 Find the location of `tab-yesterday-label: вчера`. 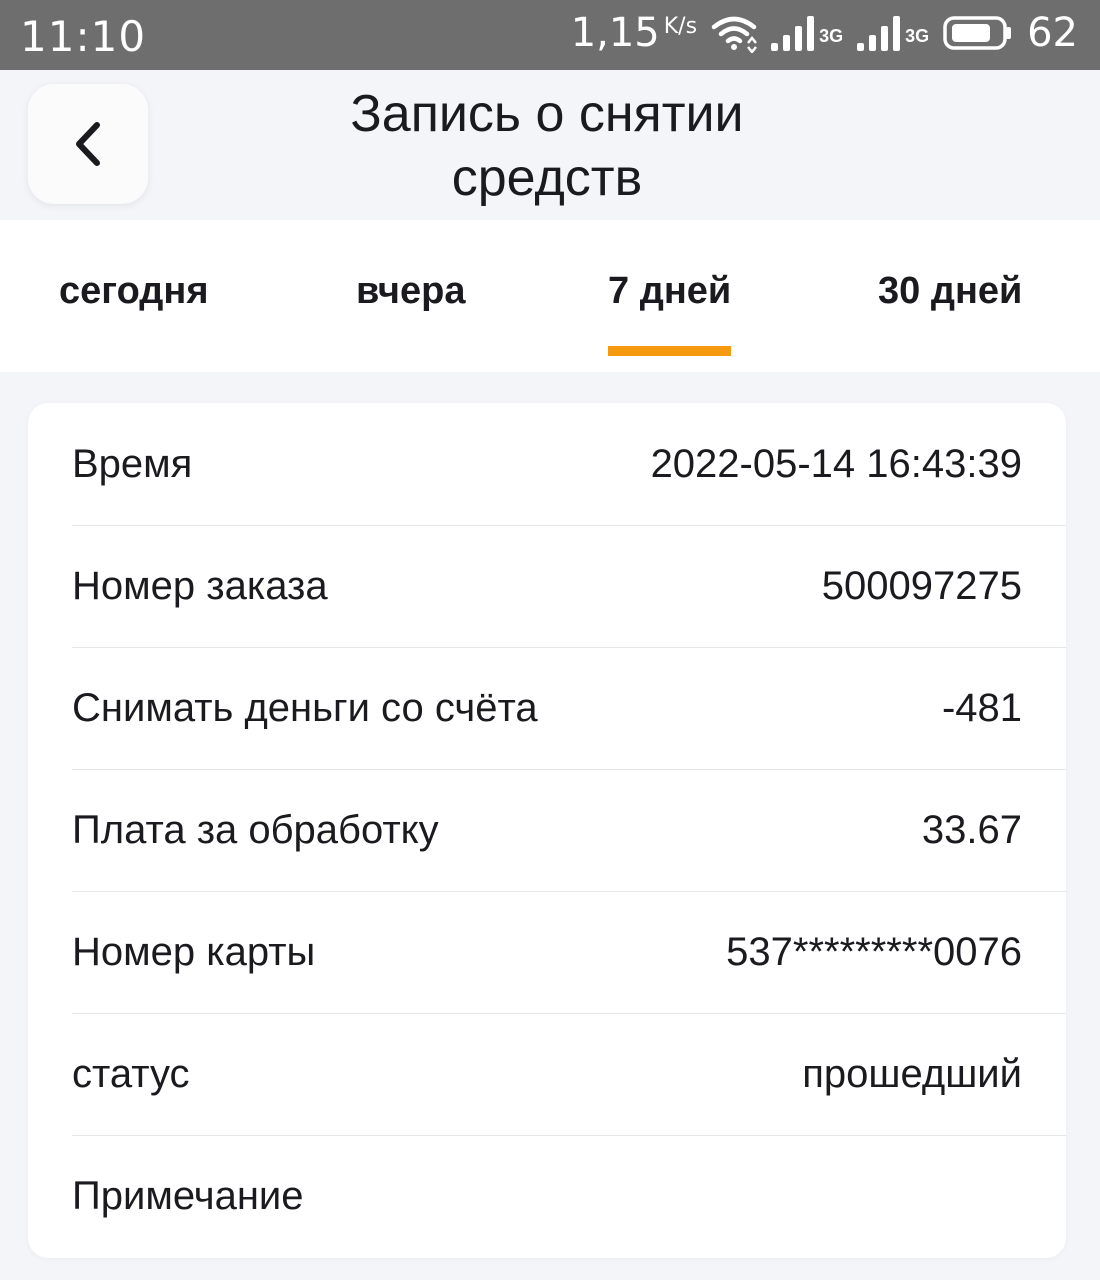

tab-yesterday-label: вчера is located at coordinates (411, 291).